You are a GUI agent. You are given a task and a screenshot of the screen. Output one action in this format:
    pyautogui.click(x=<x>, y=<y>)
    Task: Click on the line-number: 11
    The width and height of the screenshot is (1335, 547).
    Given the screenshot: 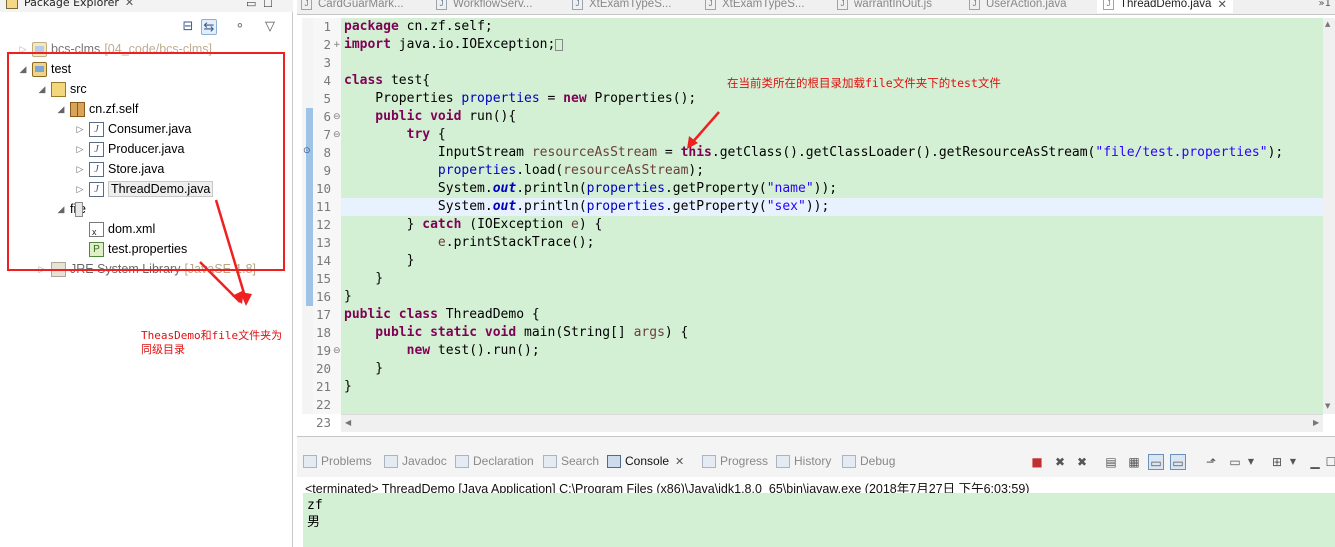 What is the action you would take?
    pyautogui.click(x=323, y=206)
    